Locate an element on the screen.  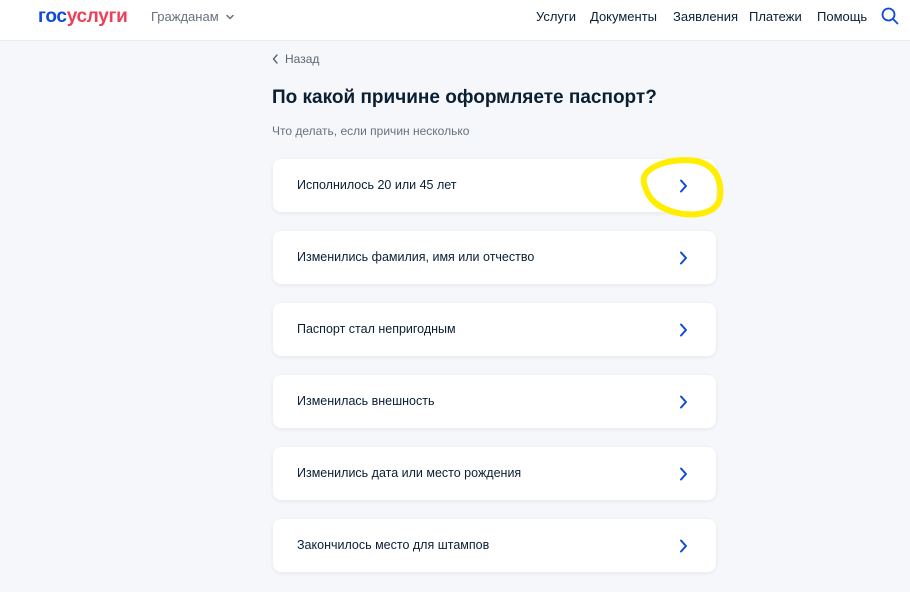
option-label: Изменилась внешность is located at coordinates (366, 401).